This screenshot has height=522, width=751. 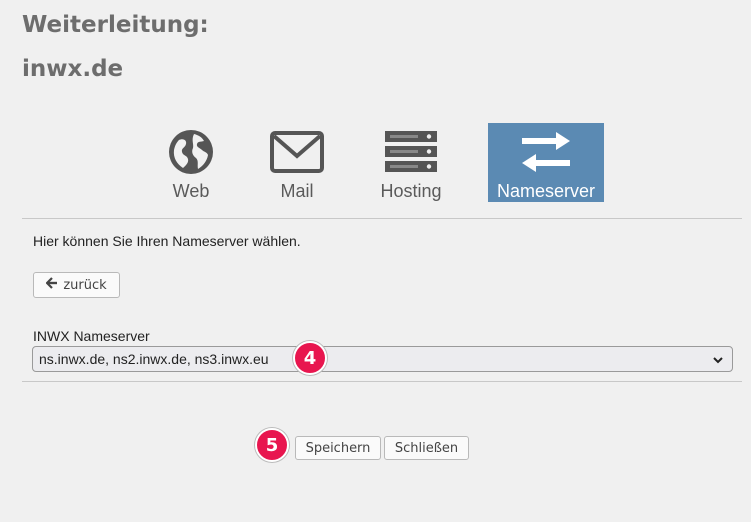 I want to click on nameserver-selected-value: ns.inwx.de, ns2.inwx.de, ns3.inwx.eu, so click(x=154, y=359).